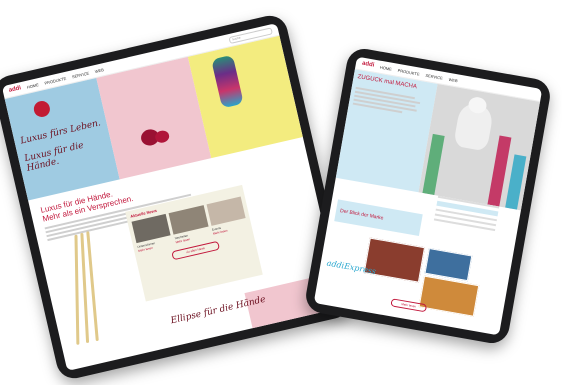 Image resolution: width=562 pixels, height=385 pixels. Describe the element at coordinates (42, 109) in the screenshot. I see `yarn-ball-image` at that location.